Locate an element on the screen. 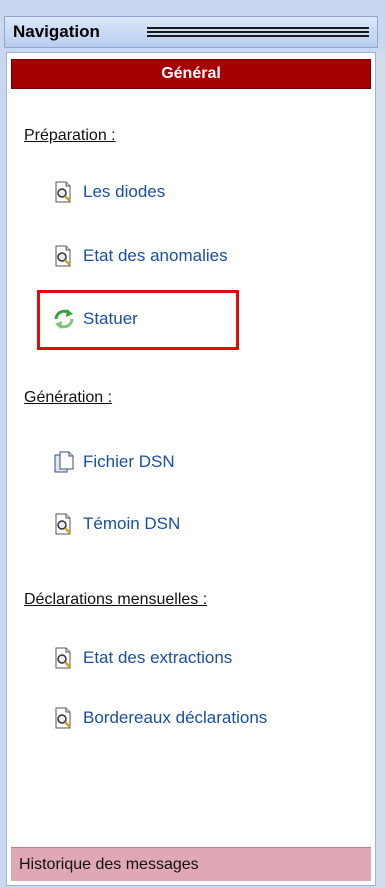 The width and height of the screenshot is (385, 888). section-title-declarations-mensuelles: Déclarations mensuelles : is located at coordinates (116, 599).